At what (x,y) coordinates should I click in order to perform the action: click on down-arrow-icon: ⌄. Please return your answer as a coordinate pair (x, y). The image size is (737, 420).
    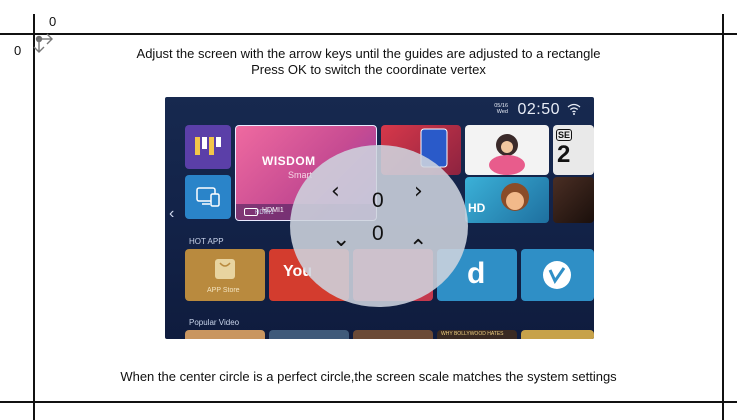
    Looking at the image, I should click on (341, 240).